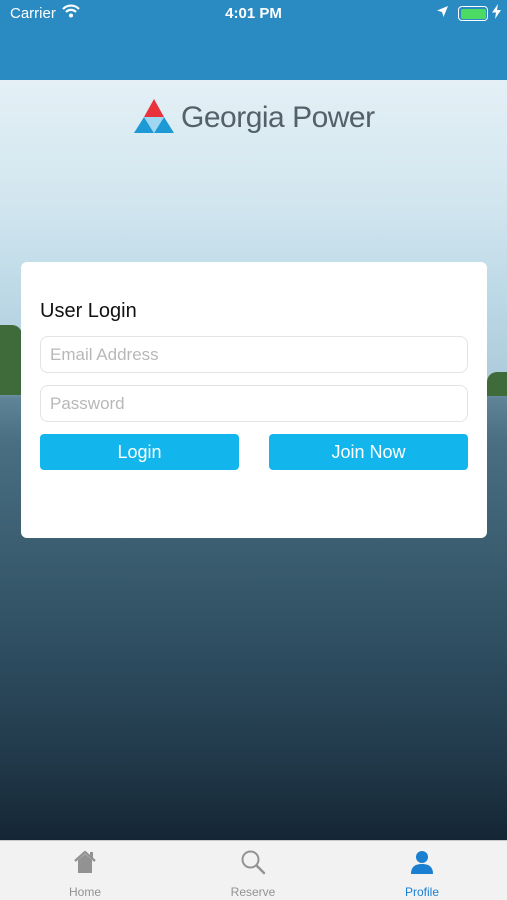 The height and width of the screenshot is (900, 507). What do you see at coordinates (139, 452) in the screenshot?
I see `login-button: Login` at bounding box center [139, 452].